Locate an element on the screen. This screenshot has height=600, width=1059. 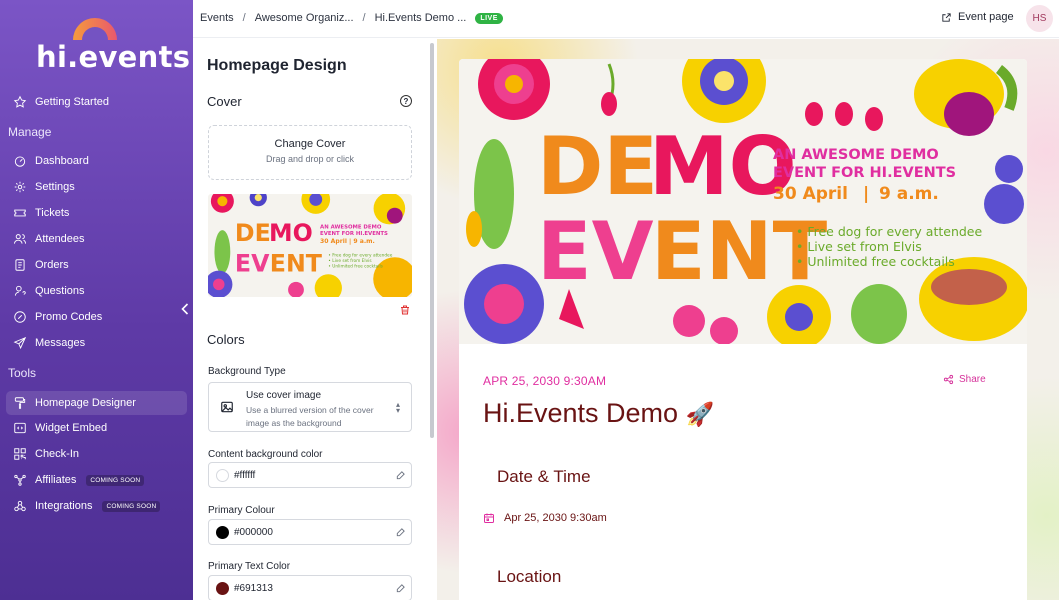
cover-date: 30 April is located at coordinates (810, 194).